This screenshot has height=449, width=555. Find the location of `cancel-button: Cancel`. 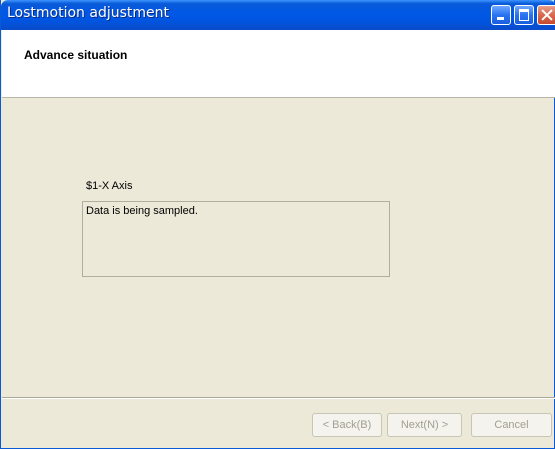

cancel-button: Cancel is located at coordinates (511, 425).